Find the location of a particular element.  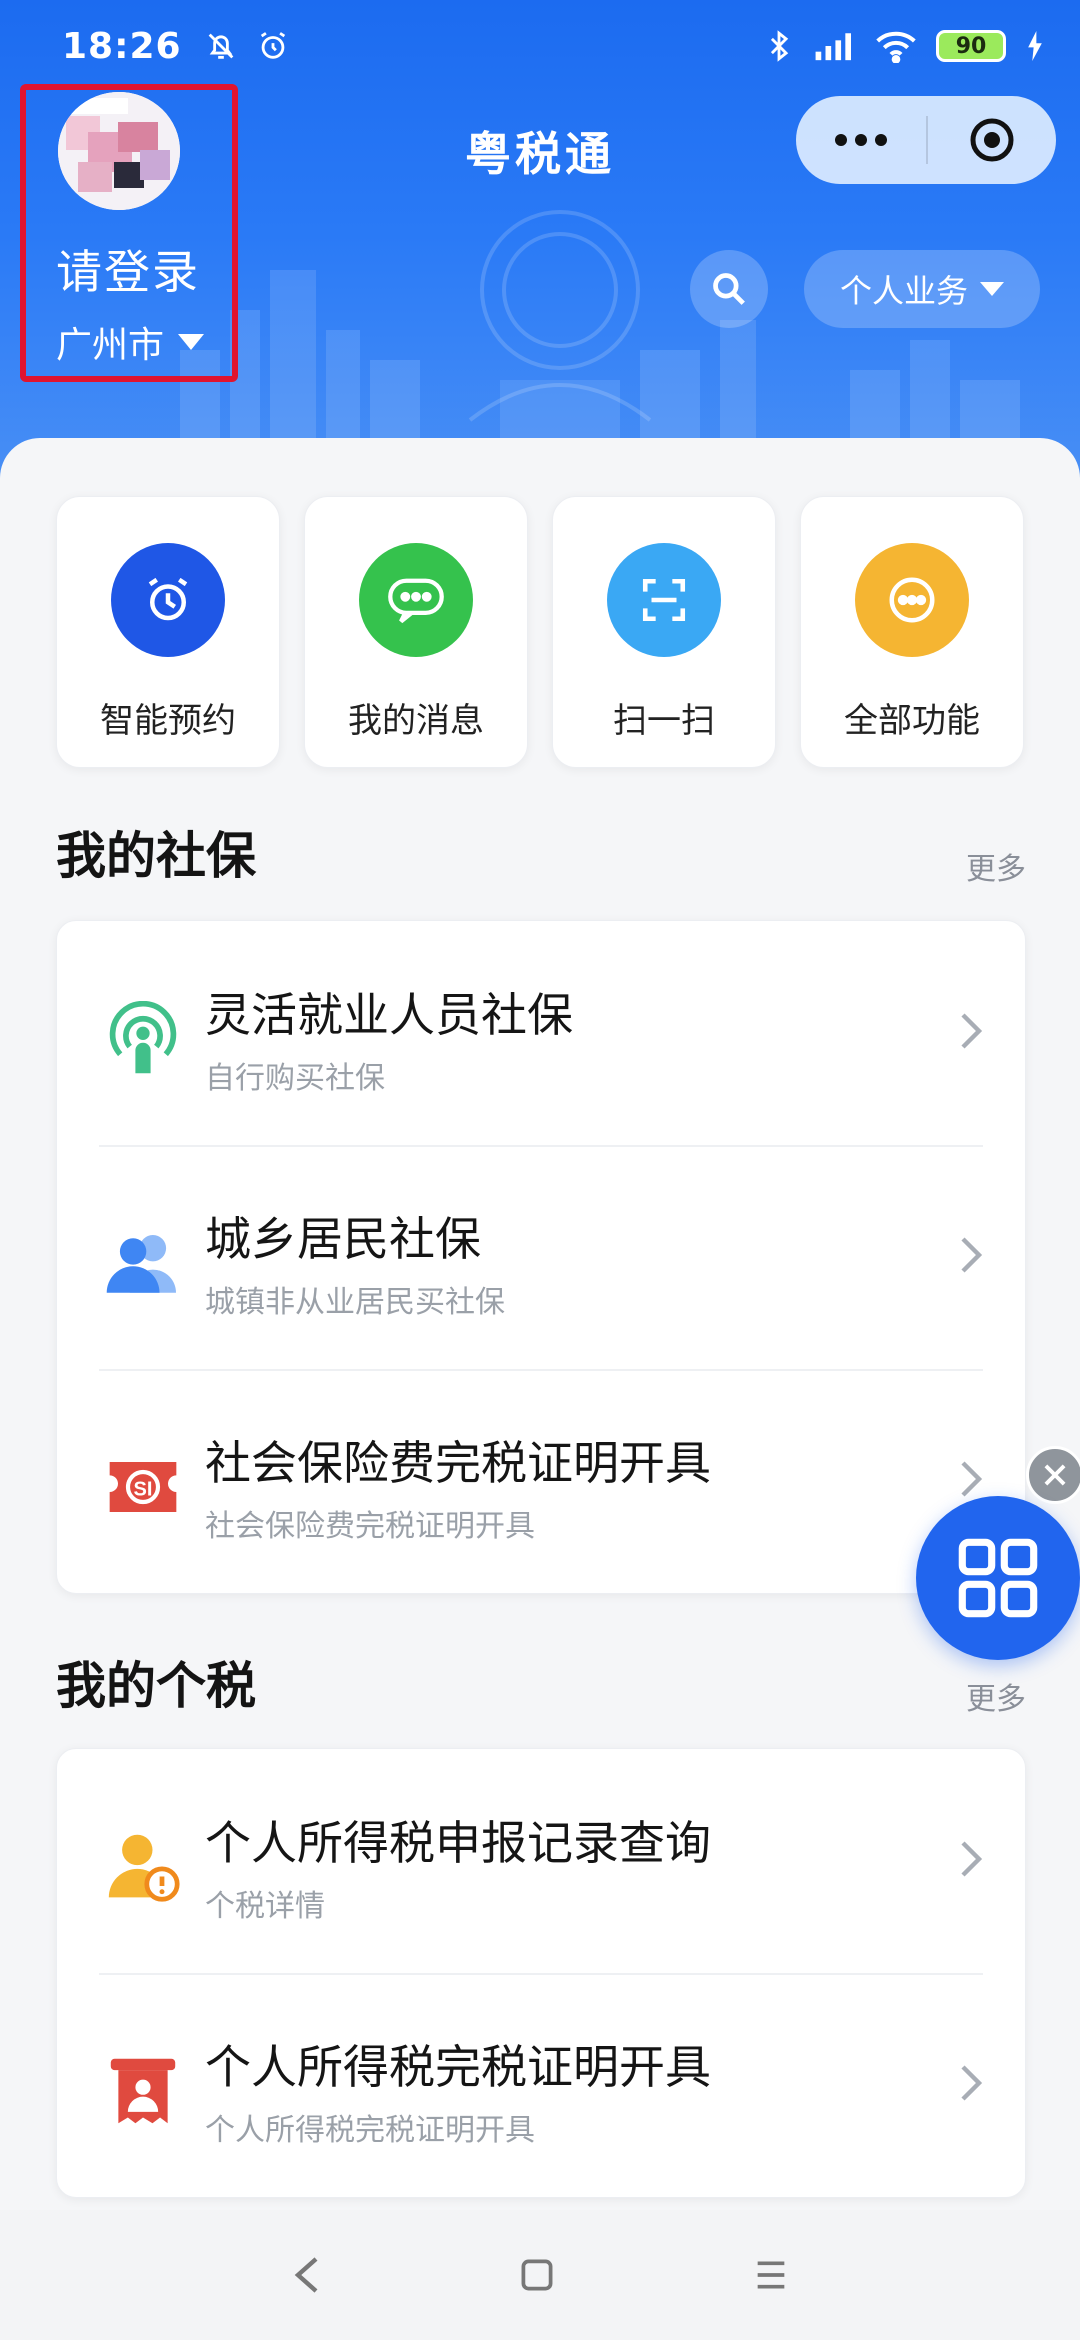

list-item: 灵活就业人员社保 自行购买社保 is located at coordinates (541, 1033).